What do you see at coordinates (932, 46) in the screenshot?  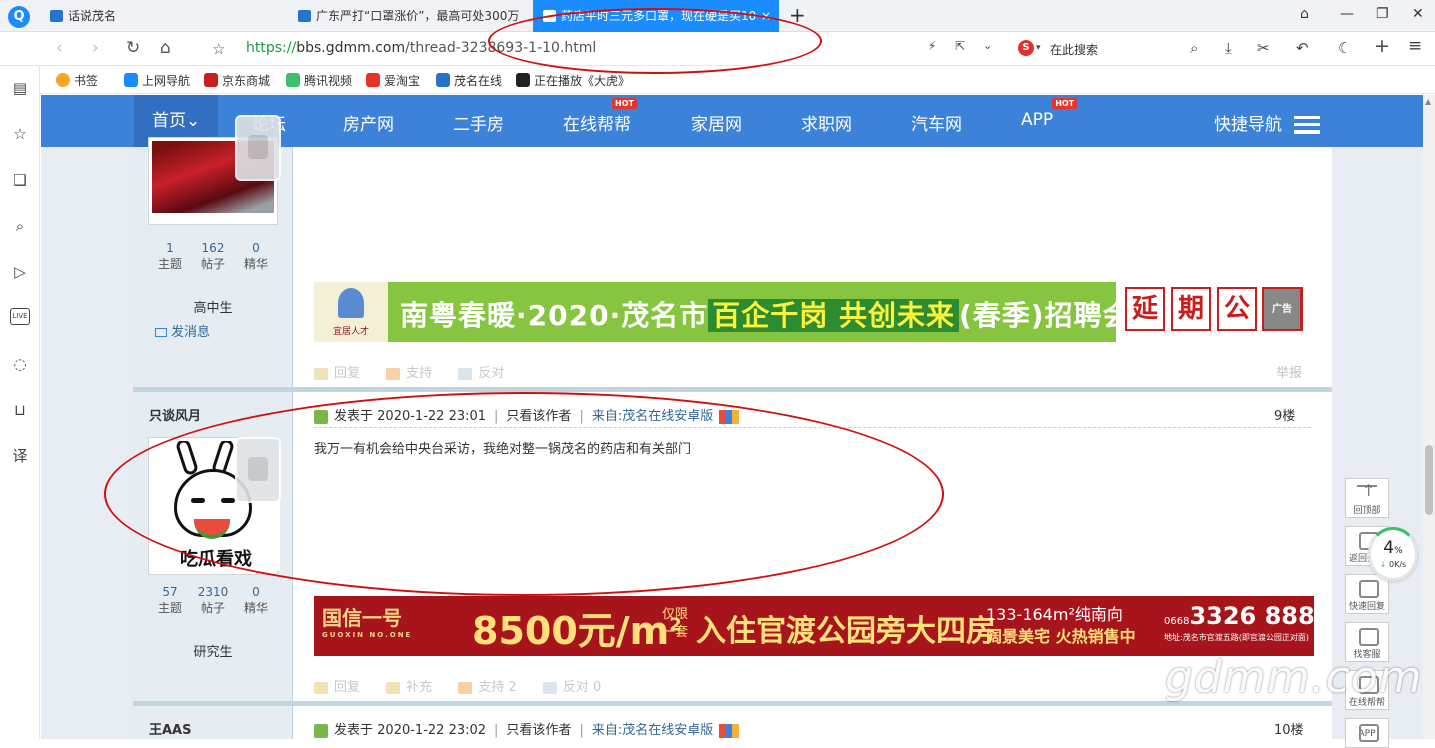 I see `lightning-icon: ⚡` at bounding box center [932, 46].